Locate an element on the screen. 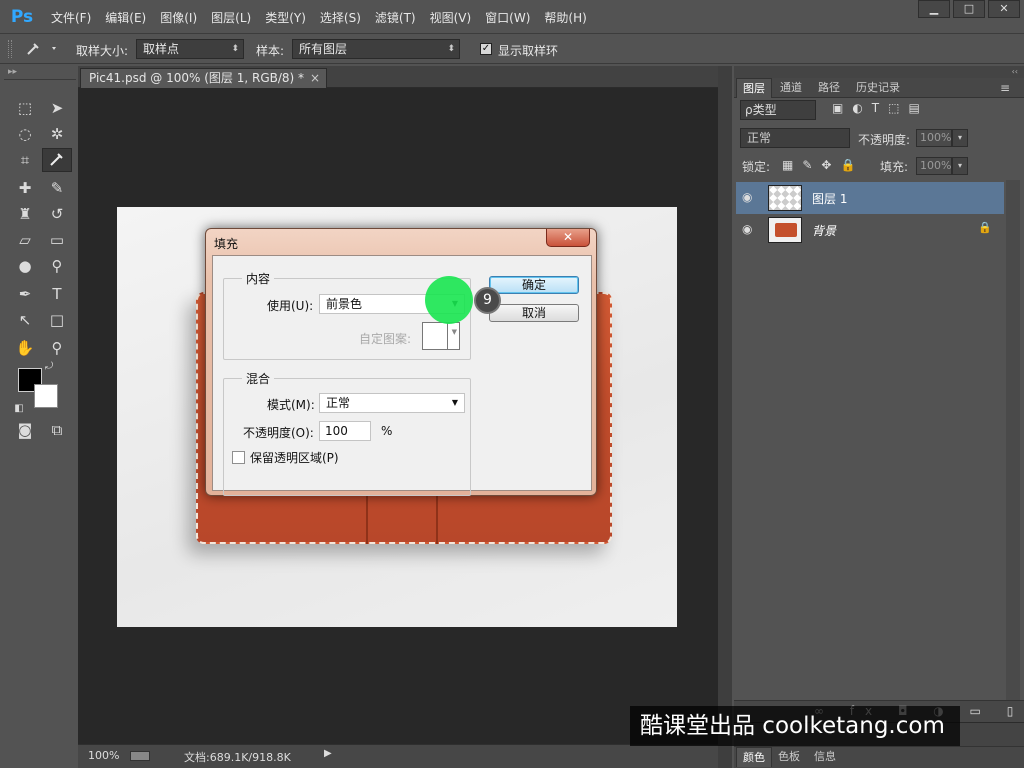 Image resolution: width=1024 pixels, height=768 pixels. history-brush-tool-icon: ↺ is located at coordinates (57, 214).